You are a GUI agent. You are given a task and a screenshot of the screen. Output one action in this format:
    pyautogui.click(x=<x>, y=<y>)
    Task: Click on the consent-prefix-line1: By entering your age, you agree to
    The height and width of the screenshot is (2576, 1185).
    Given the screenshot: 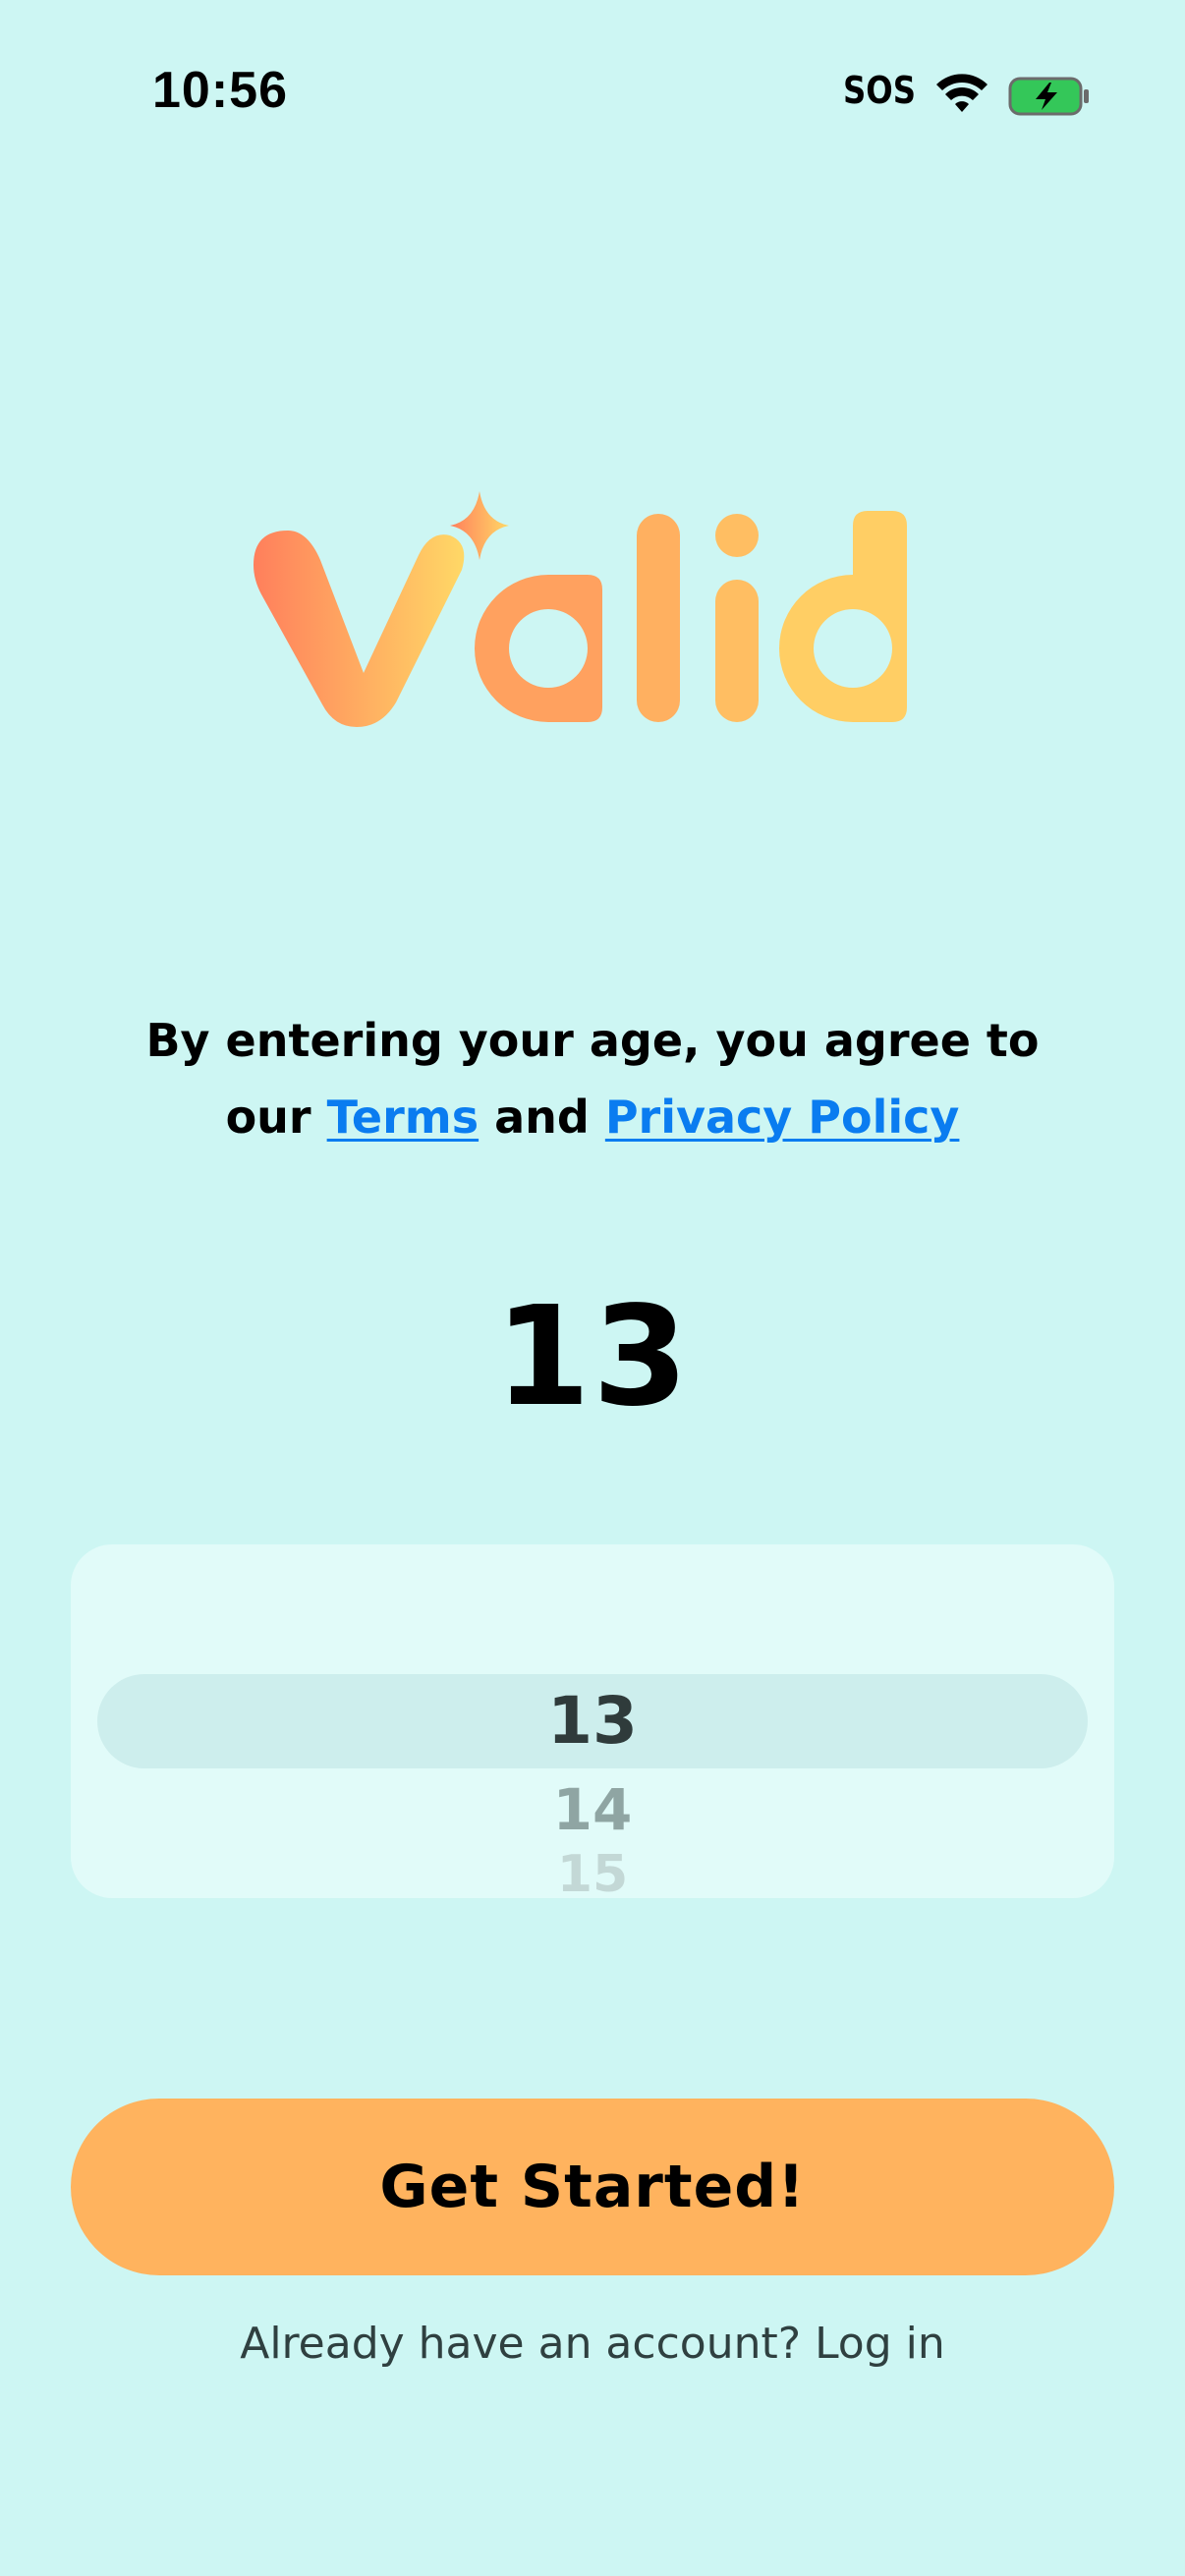 What is the action you would take?
    pyautogui.click(x=592, y=1040)
    